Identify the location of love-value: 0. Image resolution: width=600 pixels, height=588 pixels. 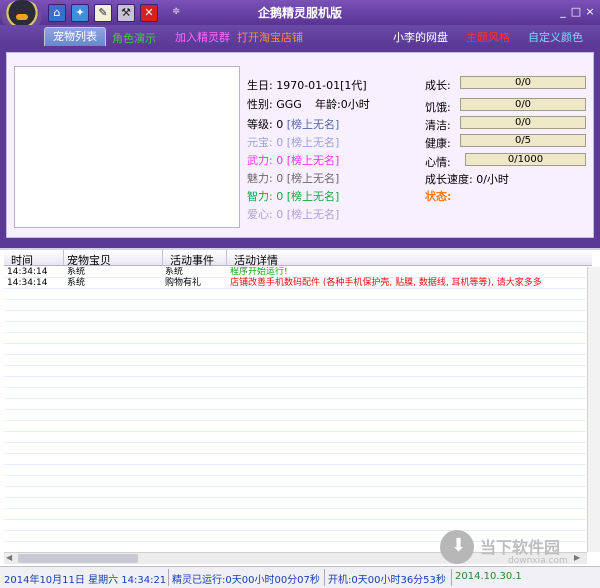
(280, 214).